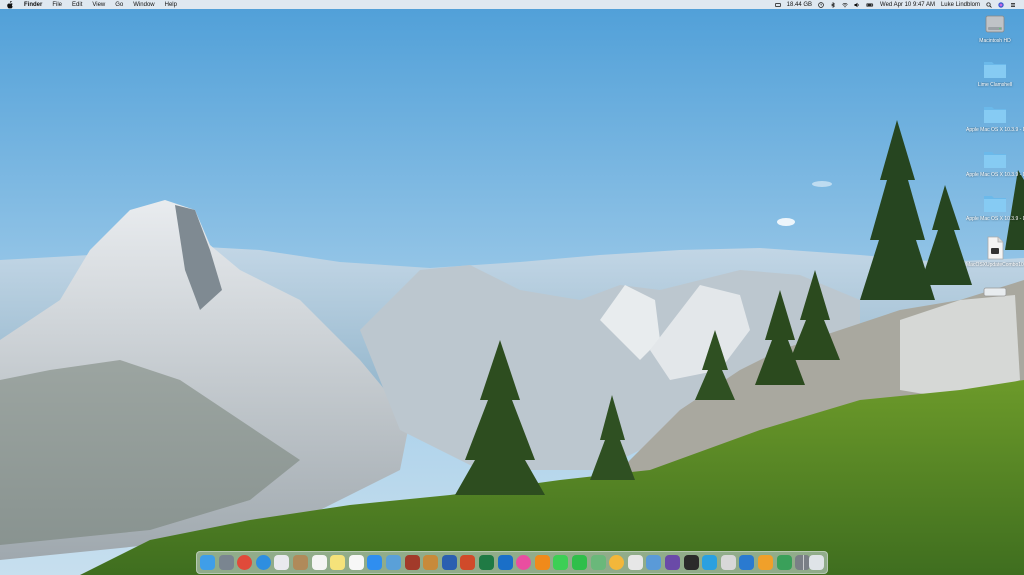  Describe the element at coordinates (747, 562) in the screenshot. I see `system-info-icon` at that location.